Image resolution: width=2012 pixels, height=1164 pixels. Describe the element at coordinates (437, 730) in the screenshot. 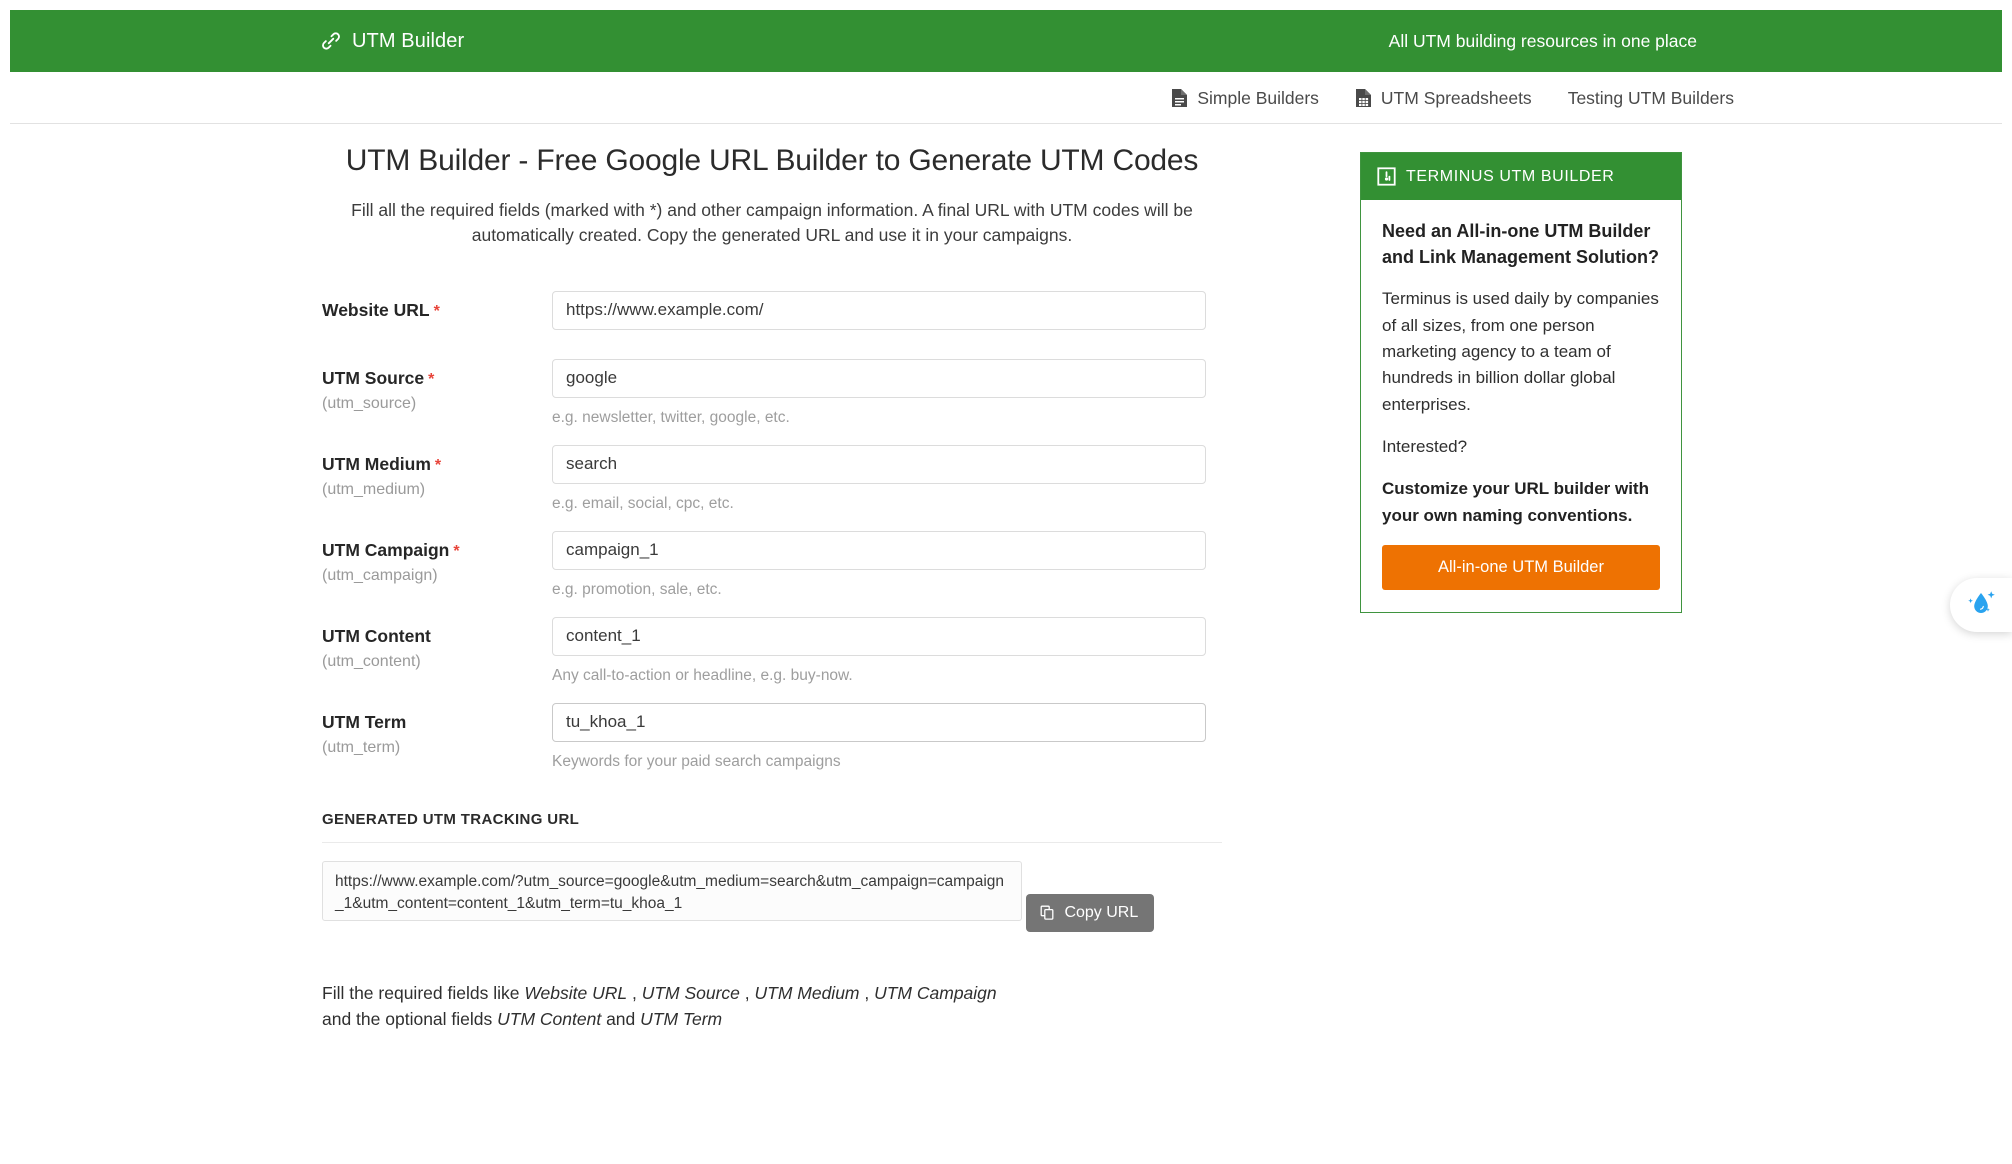

I see `form-label-group: UTM Term (utm_term)` at that location.